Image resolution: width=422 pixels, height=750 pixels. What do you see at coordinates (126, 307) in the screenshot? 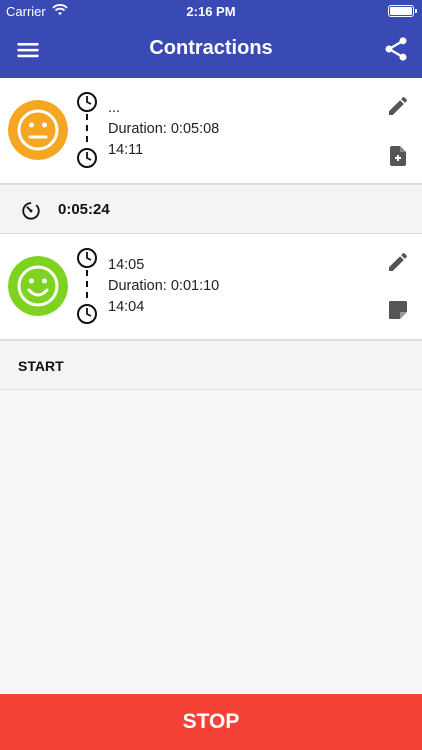
I see `end-time: 14:04` at bounding box center [126, 307].